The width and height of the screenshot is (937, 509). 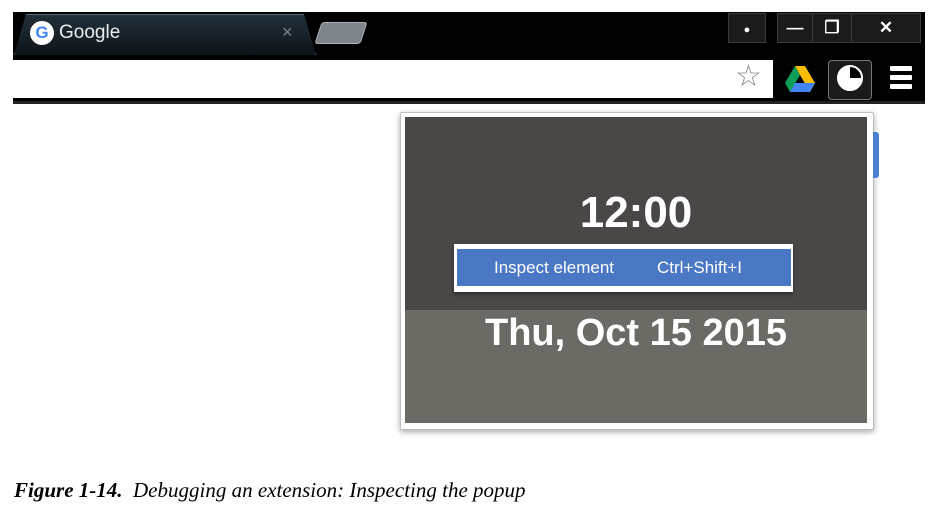 What do you see at coordinates (68, 490) in the screenshot?
I see `figure-number: Figure 1-14.` at bounding box center [68, 490].